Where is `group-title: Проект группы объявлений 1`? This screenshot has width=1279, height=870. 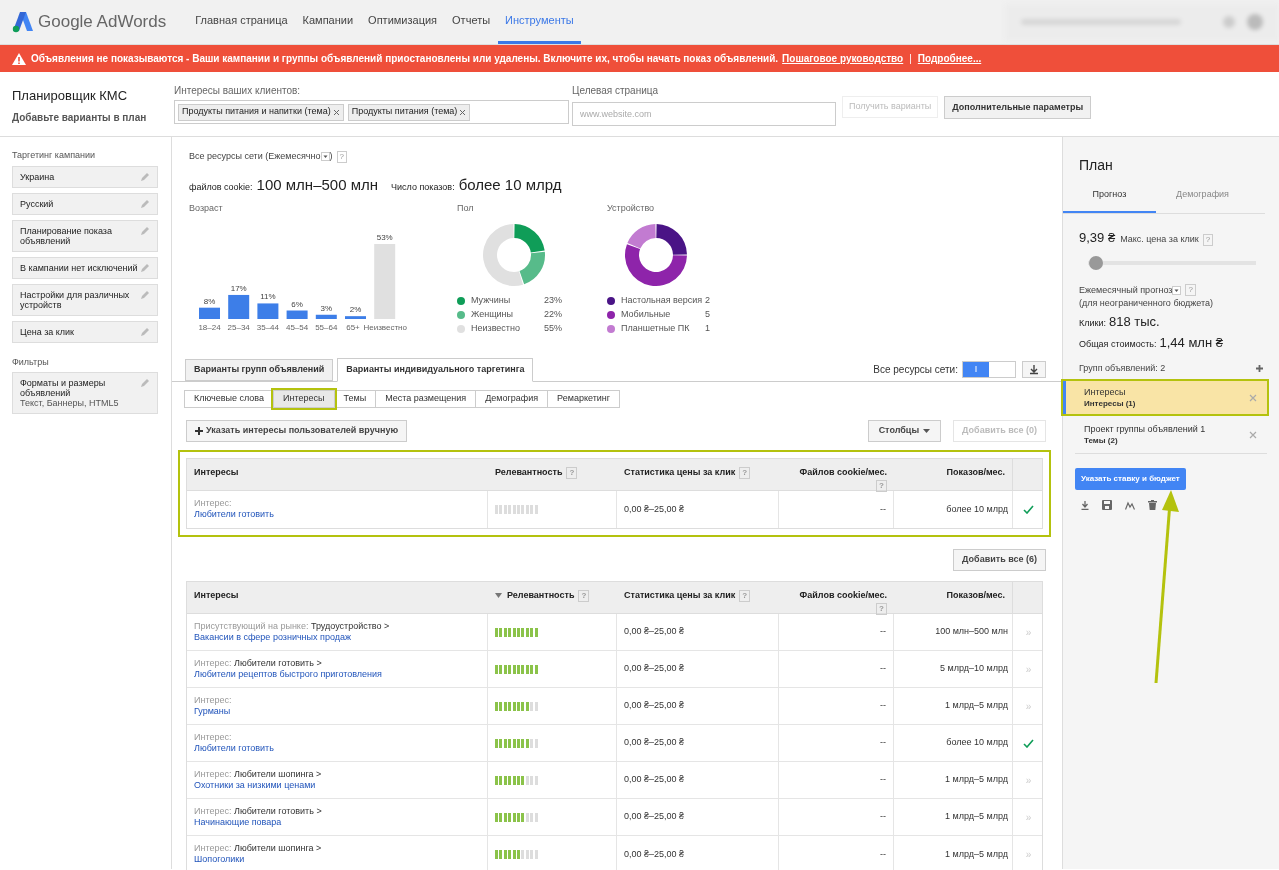
group-title: Проект группы объявлений 1 is located at coordinates (1145, 429).